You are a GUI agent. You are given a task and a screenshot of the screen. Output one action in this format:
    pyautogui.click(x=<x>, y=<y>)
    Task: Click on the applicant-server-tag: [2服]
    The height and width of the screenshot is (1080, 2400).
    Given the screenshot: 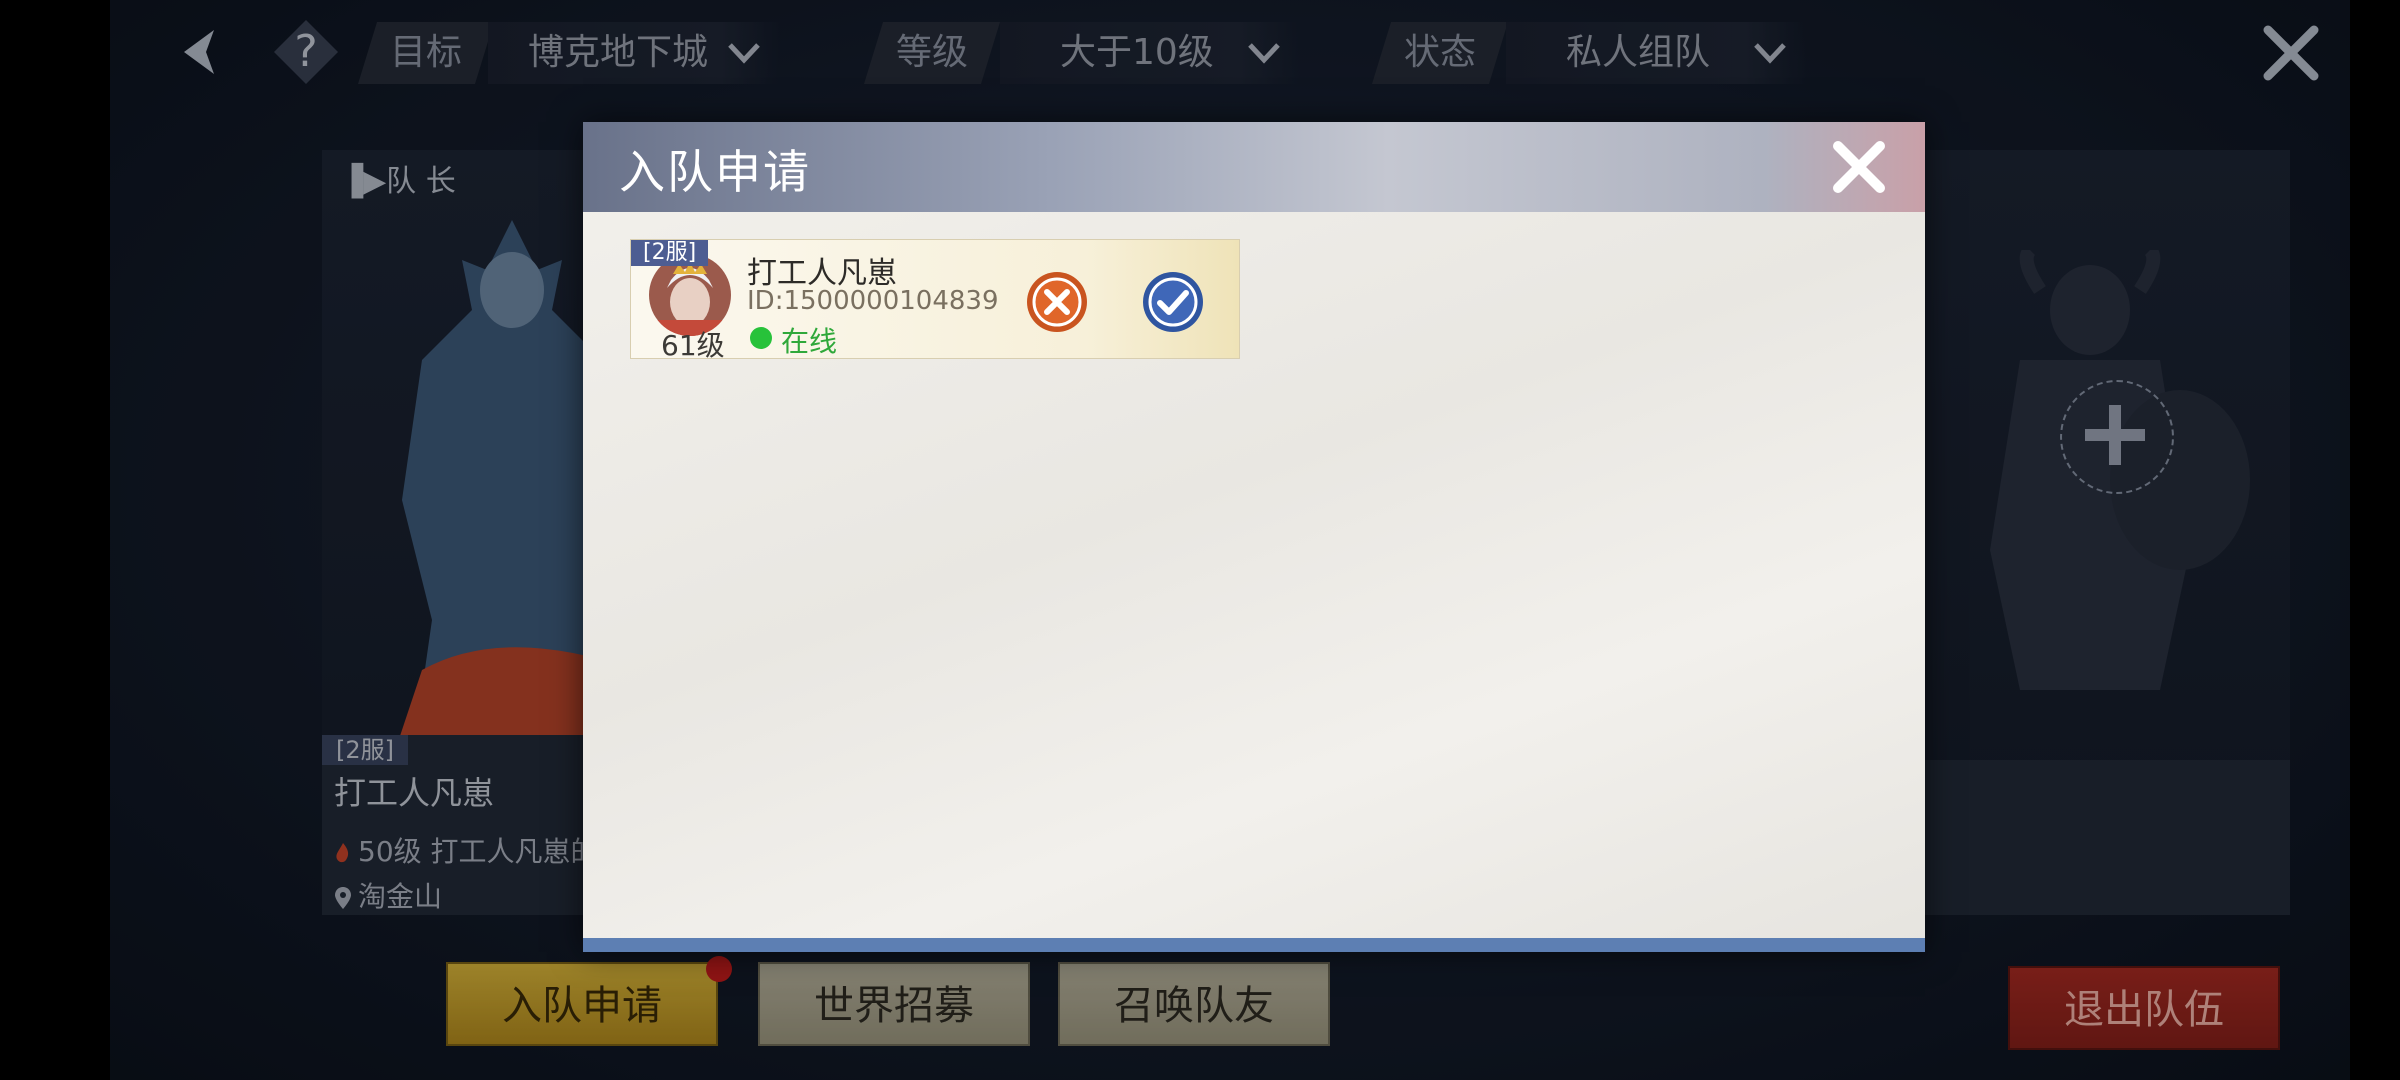 What is the action you would take?
    pyautogui.click(x=670, y=253)
    